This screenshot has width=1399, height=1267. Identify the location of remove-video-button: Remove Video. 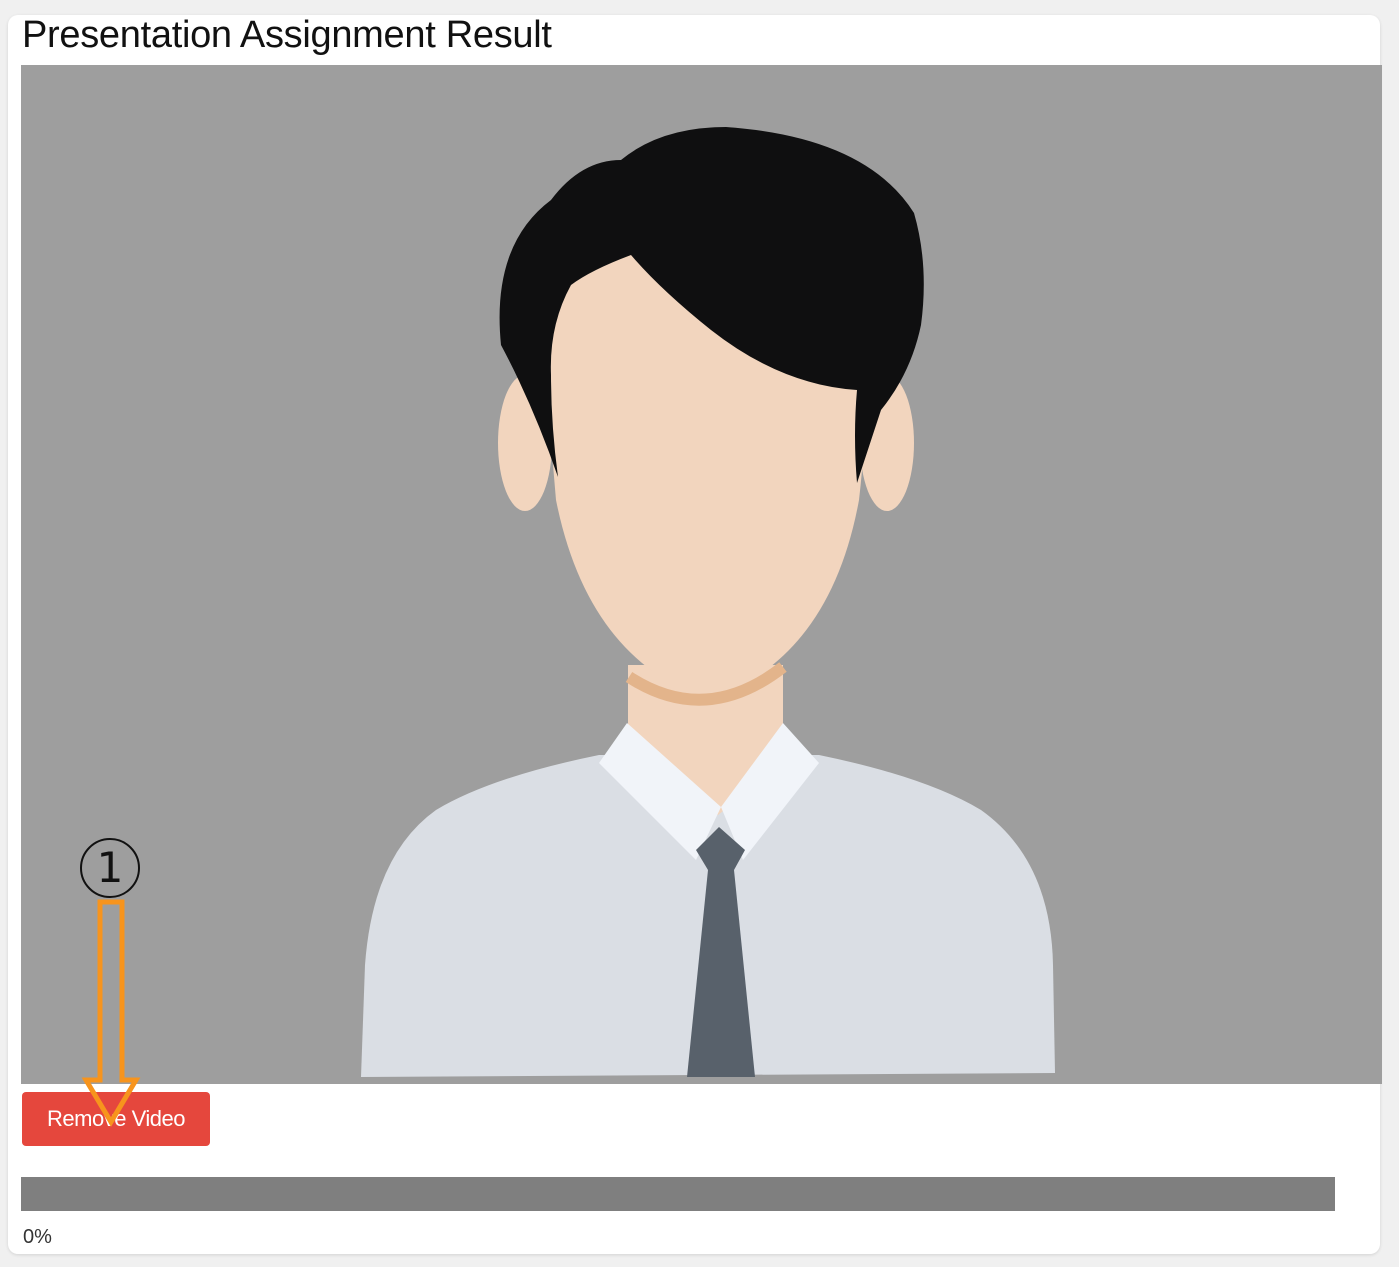
(116, 1119).